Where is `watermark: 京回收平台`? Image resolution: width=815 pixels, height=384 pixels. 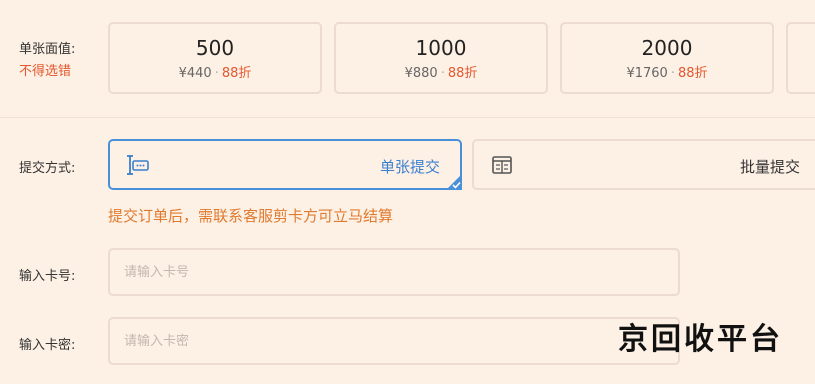 watermark: 京回收平台 is located at coordinates (700, 339).